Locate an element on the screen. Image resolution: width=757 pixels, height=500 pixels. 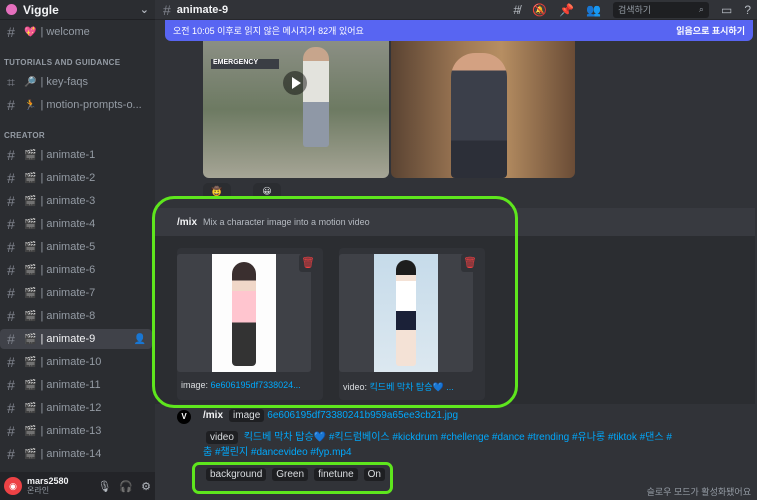
chevron-down-icon: ⌄ is located at coordinates (144, 9).